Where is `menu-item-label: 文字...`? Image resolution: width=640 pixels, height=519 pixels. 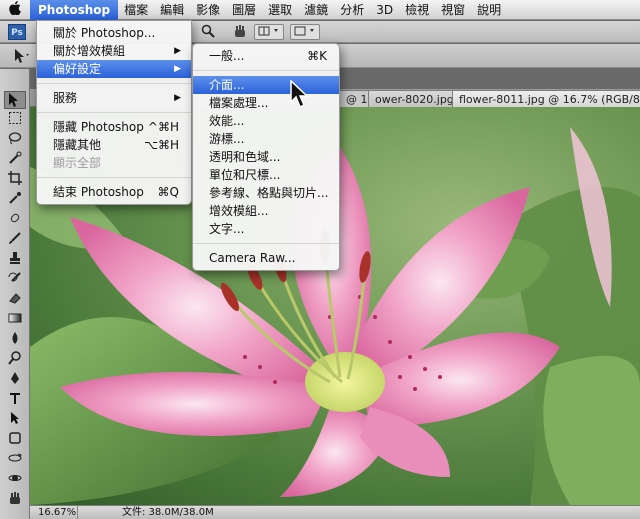
menu-item-label: 文字... is located at coordinates (227, 229).